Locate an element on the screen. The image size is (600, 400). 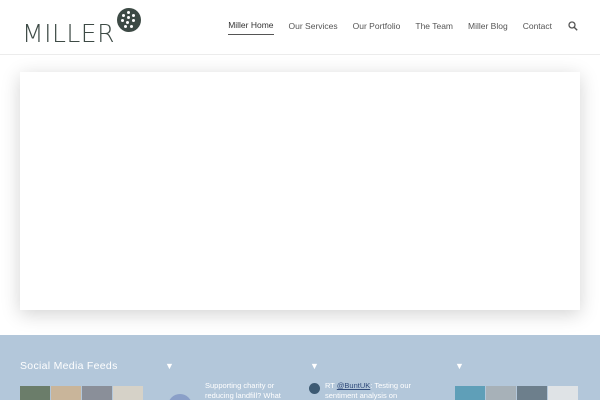
logo: MILLER is located at coordinates (81, 31).